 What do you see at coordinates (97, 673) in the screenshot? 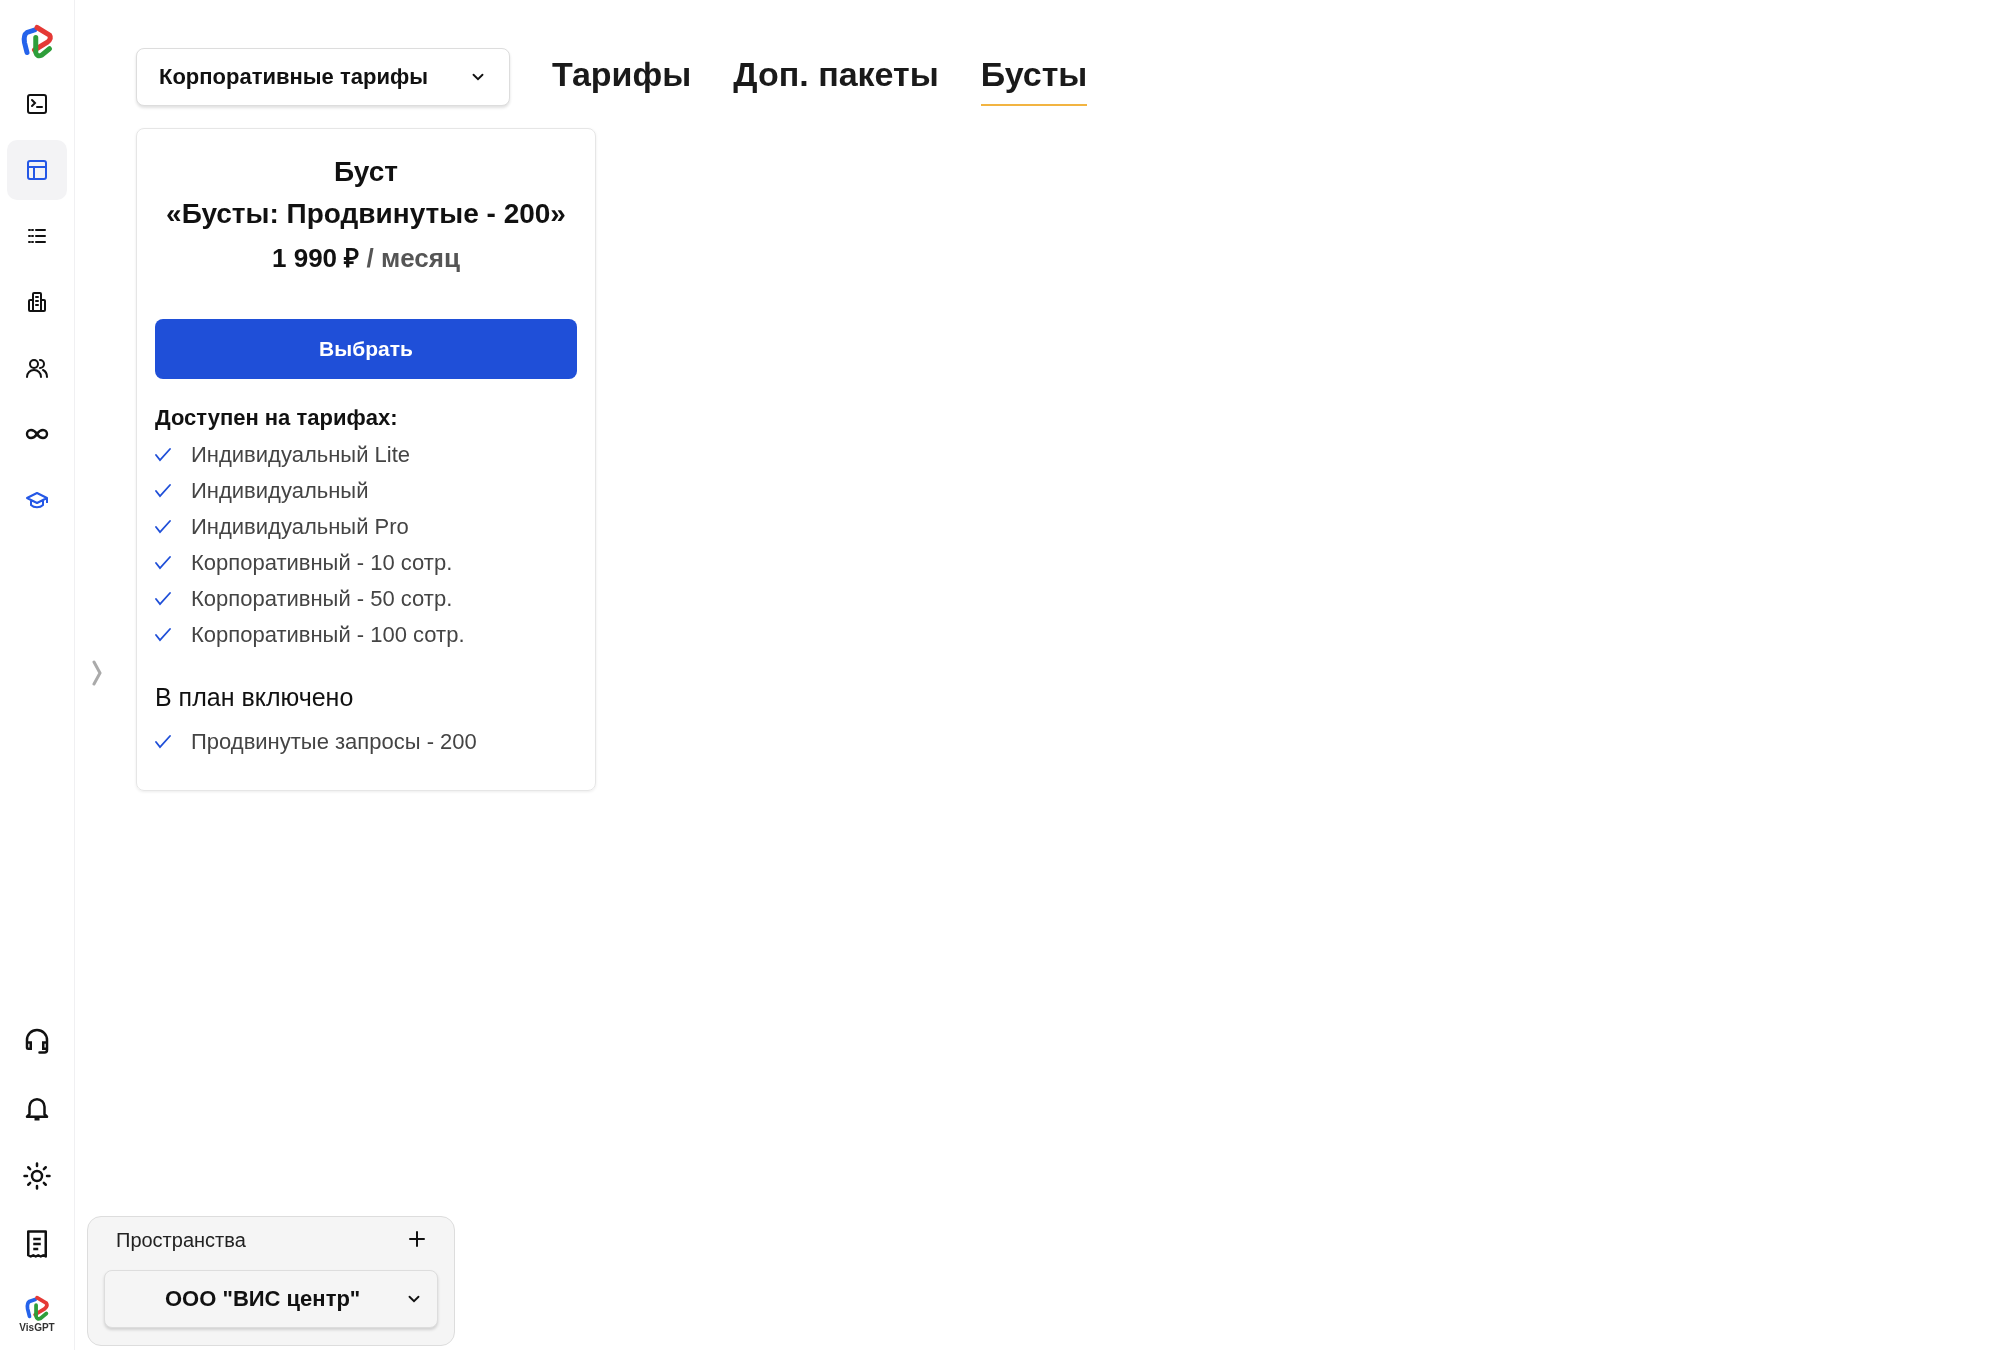
I see `expand-handle-icon` at bounding box center [97, 673].